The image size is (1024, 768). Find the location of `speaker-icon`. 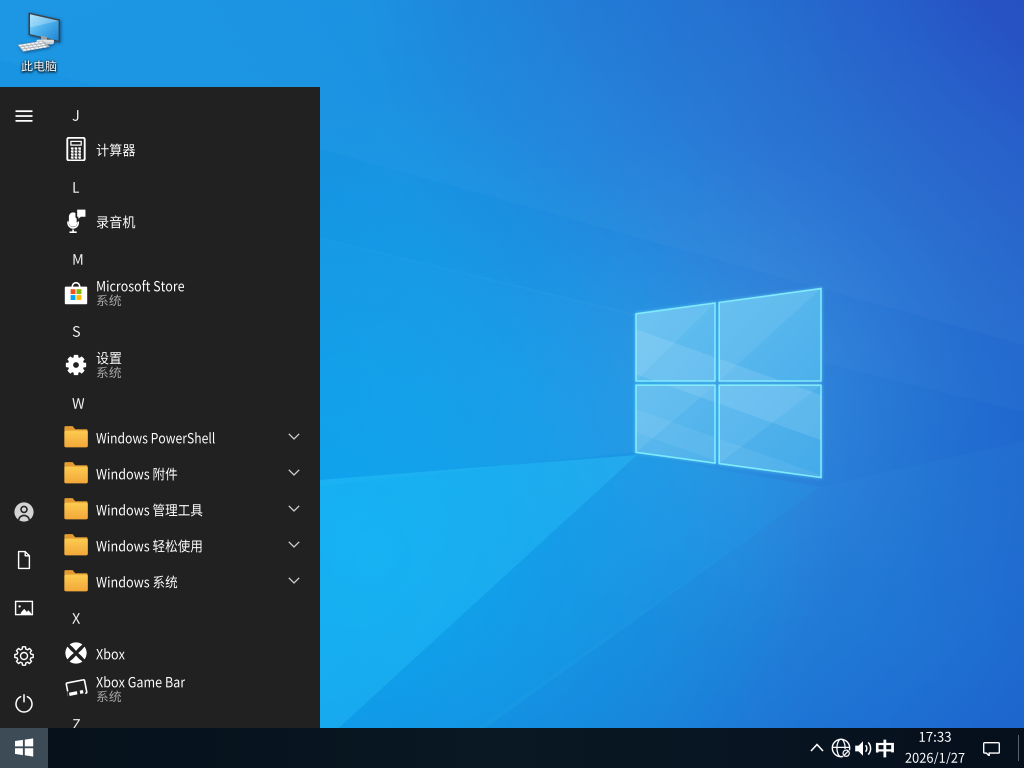

speaker-icon is located at coordinates (863, 748).